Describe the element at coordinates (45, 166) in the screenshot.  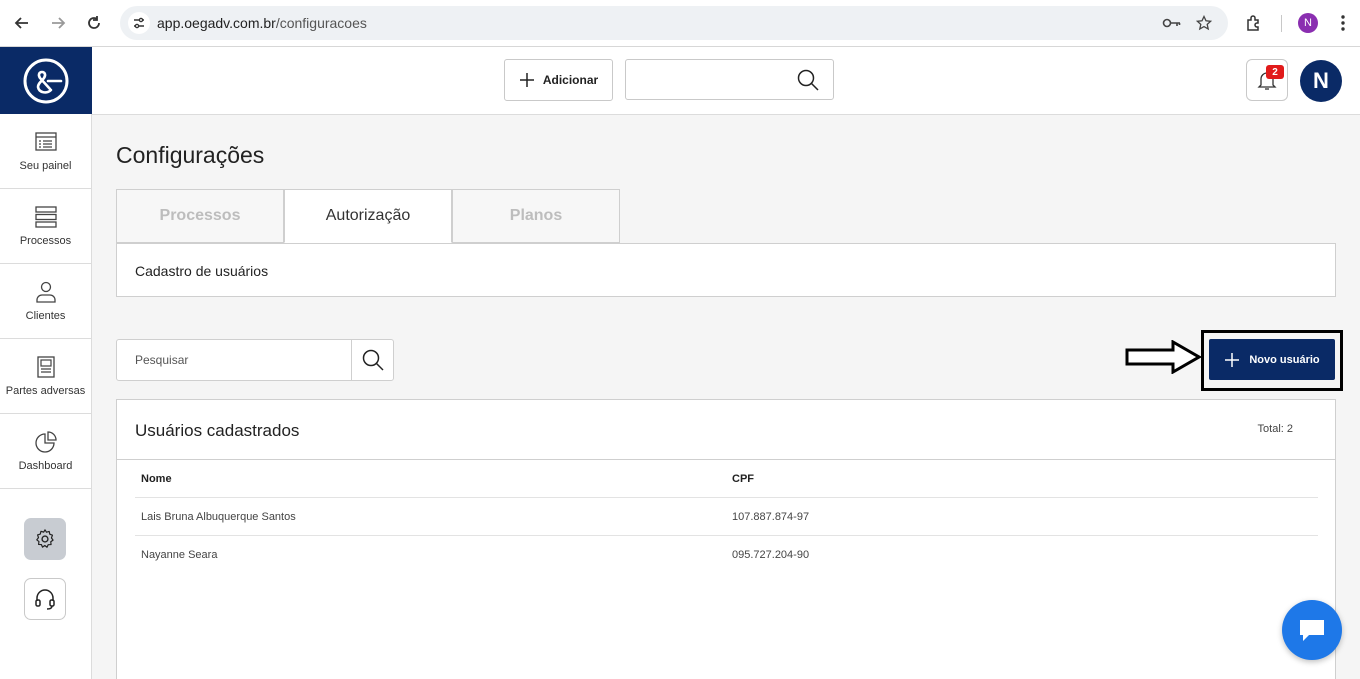
I see `sidebar-item-label: Seu painel` at that location.